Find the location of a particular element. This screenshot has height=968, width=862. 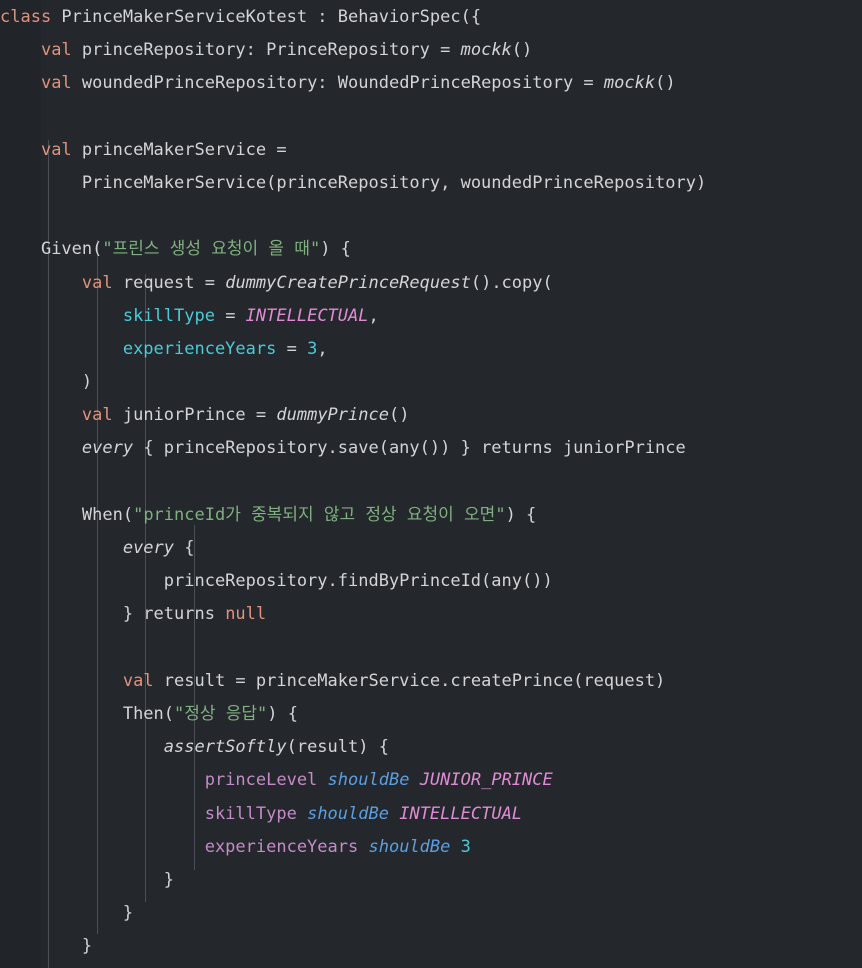

token-plain: juniorPrince = is located at coordinates (194, 415).